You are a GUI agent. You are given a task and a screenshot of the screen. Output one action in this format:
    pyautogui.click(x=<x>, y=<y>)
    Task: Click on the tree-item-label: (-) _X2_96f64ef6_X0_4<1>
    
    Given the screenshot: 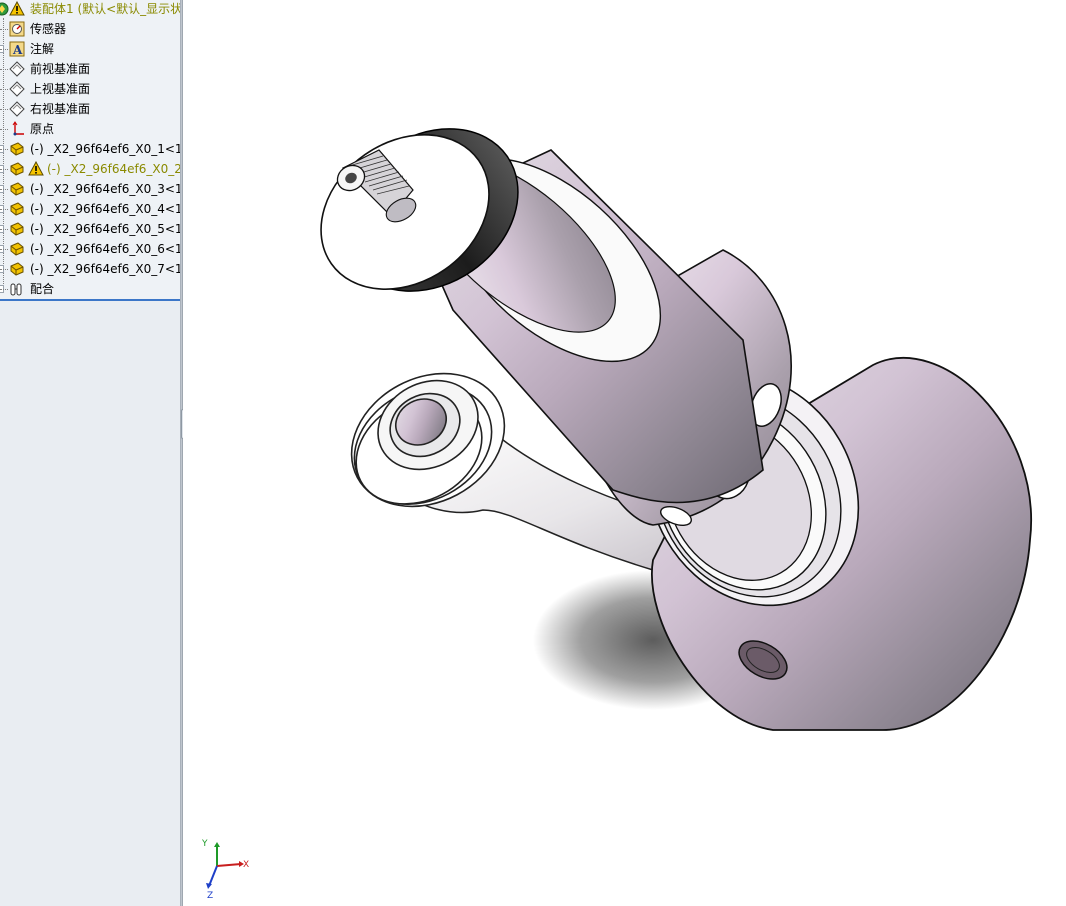 What is the action you would take?
    pyautogui.click(x=105, y=209)
    